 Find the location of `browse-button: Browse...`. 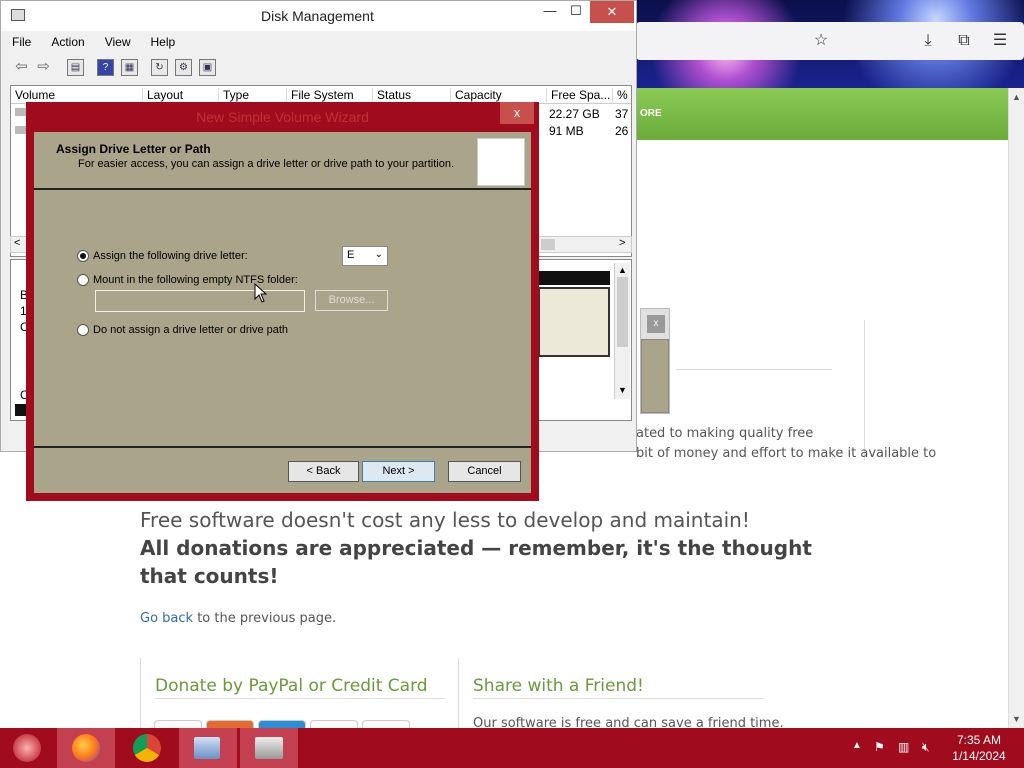

browse-button: Browse... is located at coordinates (351, 300).